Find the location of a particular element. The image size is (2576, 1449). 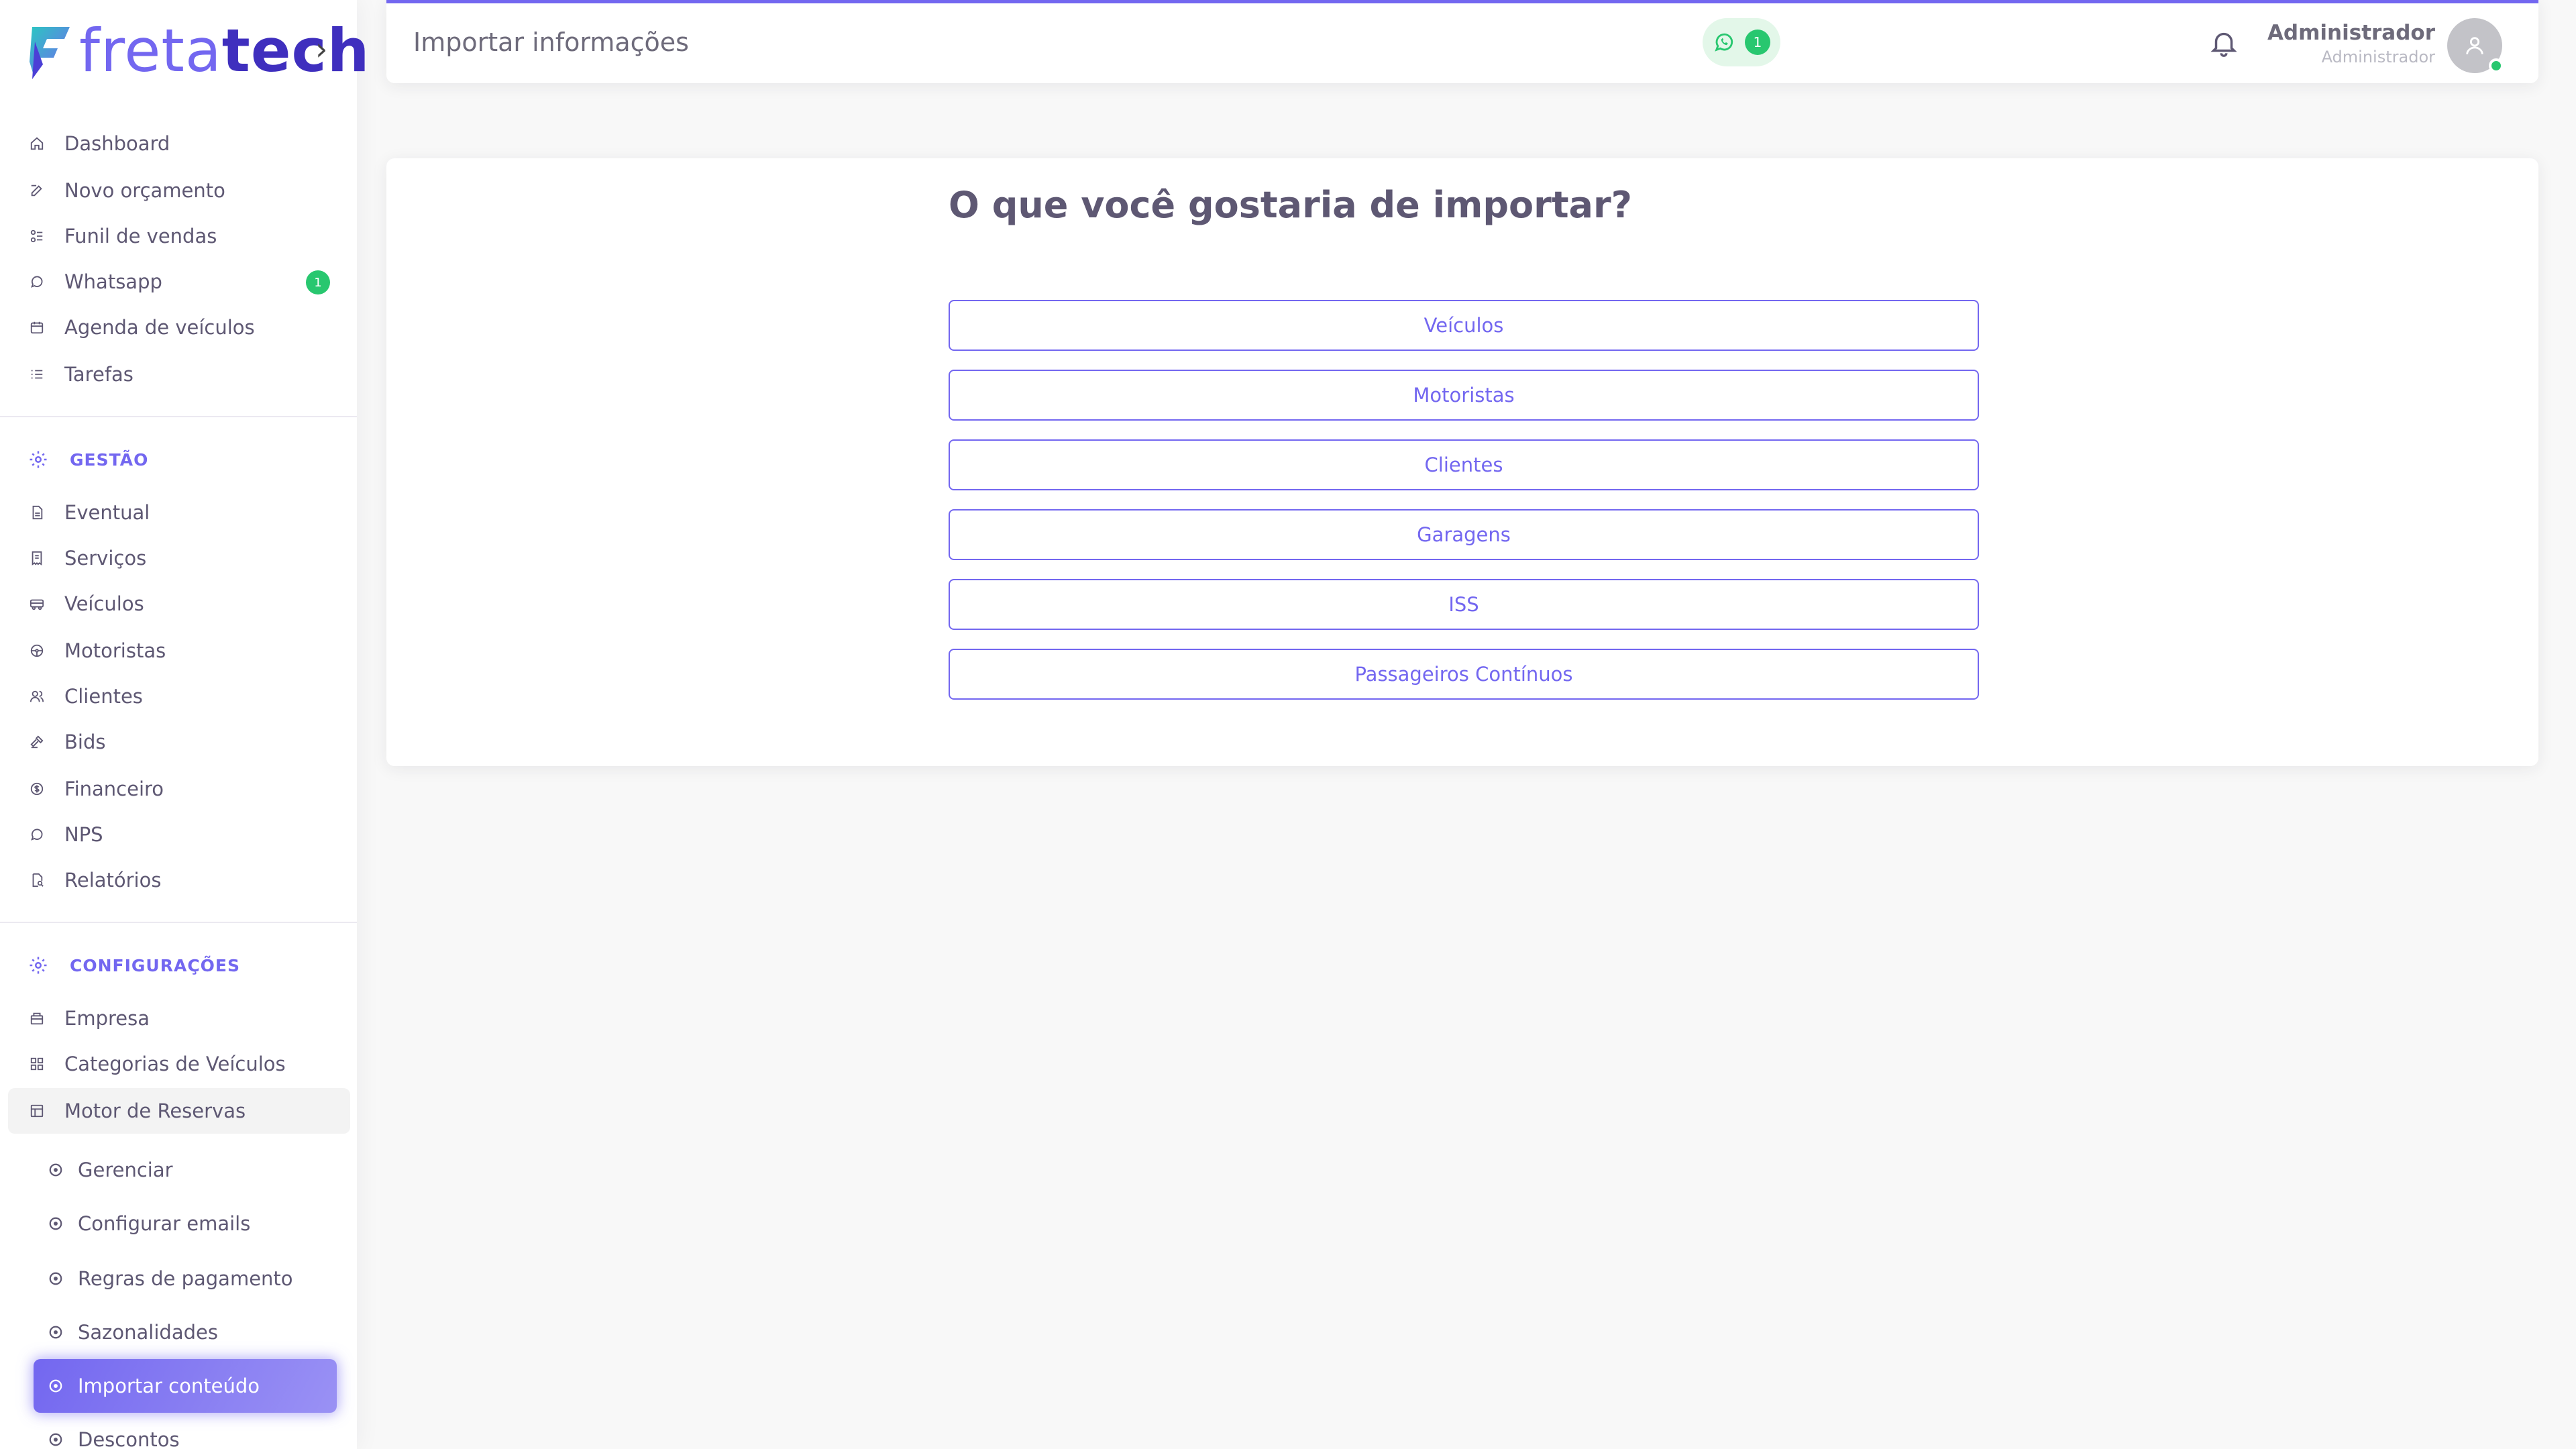

sidebar-section-configuracoes: CONFIGURAÇÕES is located at coordinates (134, 965).